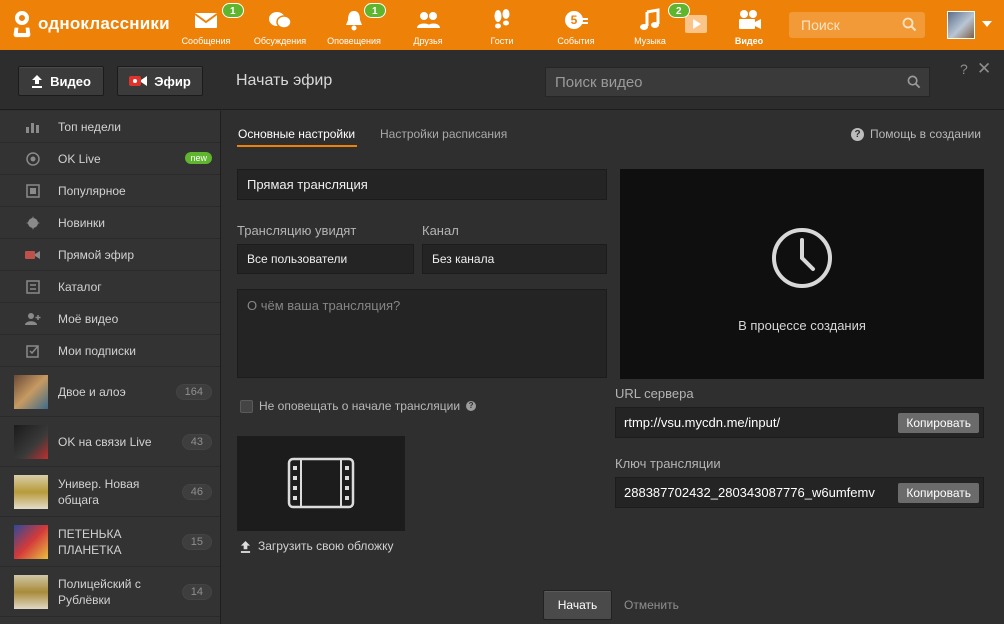 The image size is (1004, 624). What do you see at coordinates (938, 493) in the screenshot?
I see `copy-key-button: Копировать` at bounding box center [938, 493].